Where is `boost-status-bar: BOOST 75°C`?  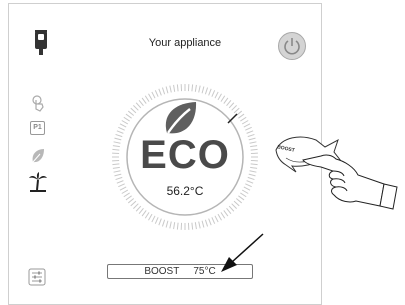 boost-status-bar: BOOST 75°C is located at coordinates (180, 271).